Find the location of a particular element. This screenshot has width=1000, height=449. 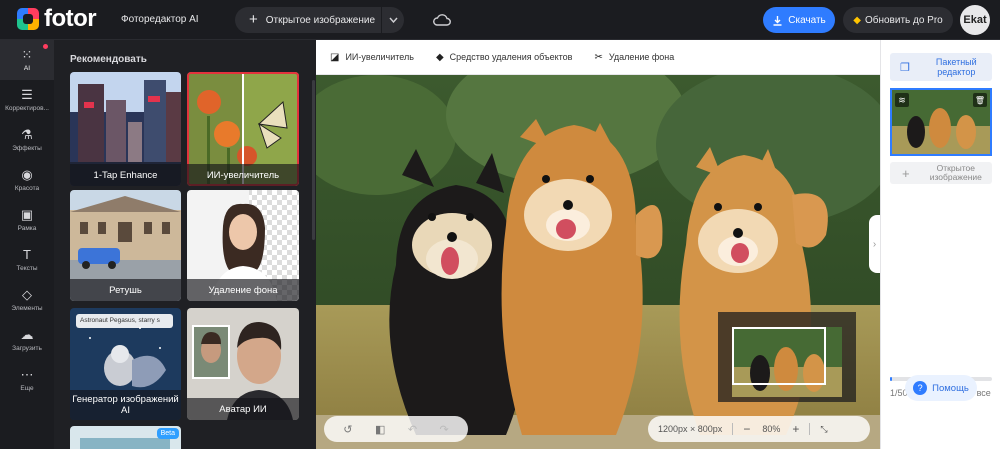

pro-diamond-icon: ◆ is located at coordinates (857, 20).